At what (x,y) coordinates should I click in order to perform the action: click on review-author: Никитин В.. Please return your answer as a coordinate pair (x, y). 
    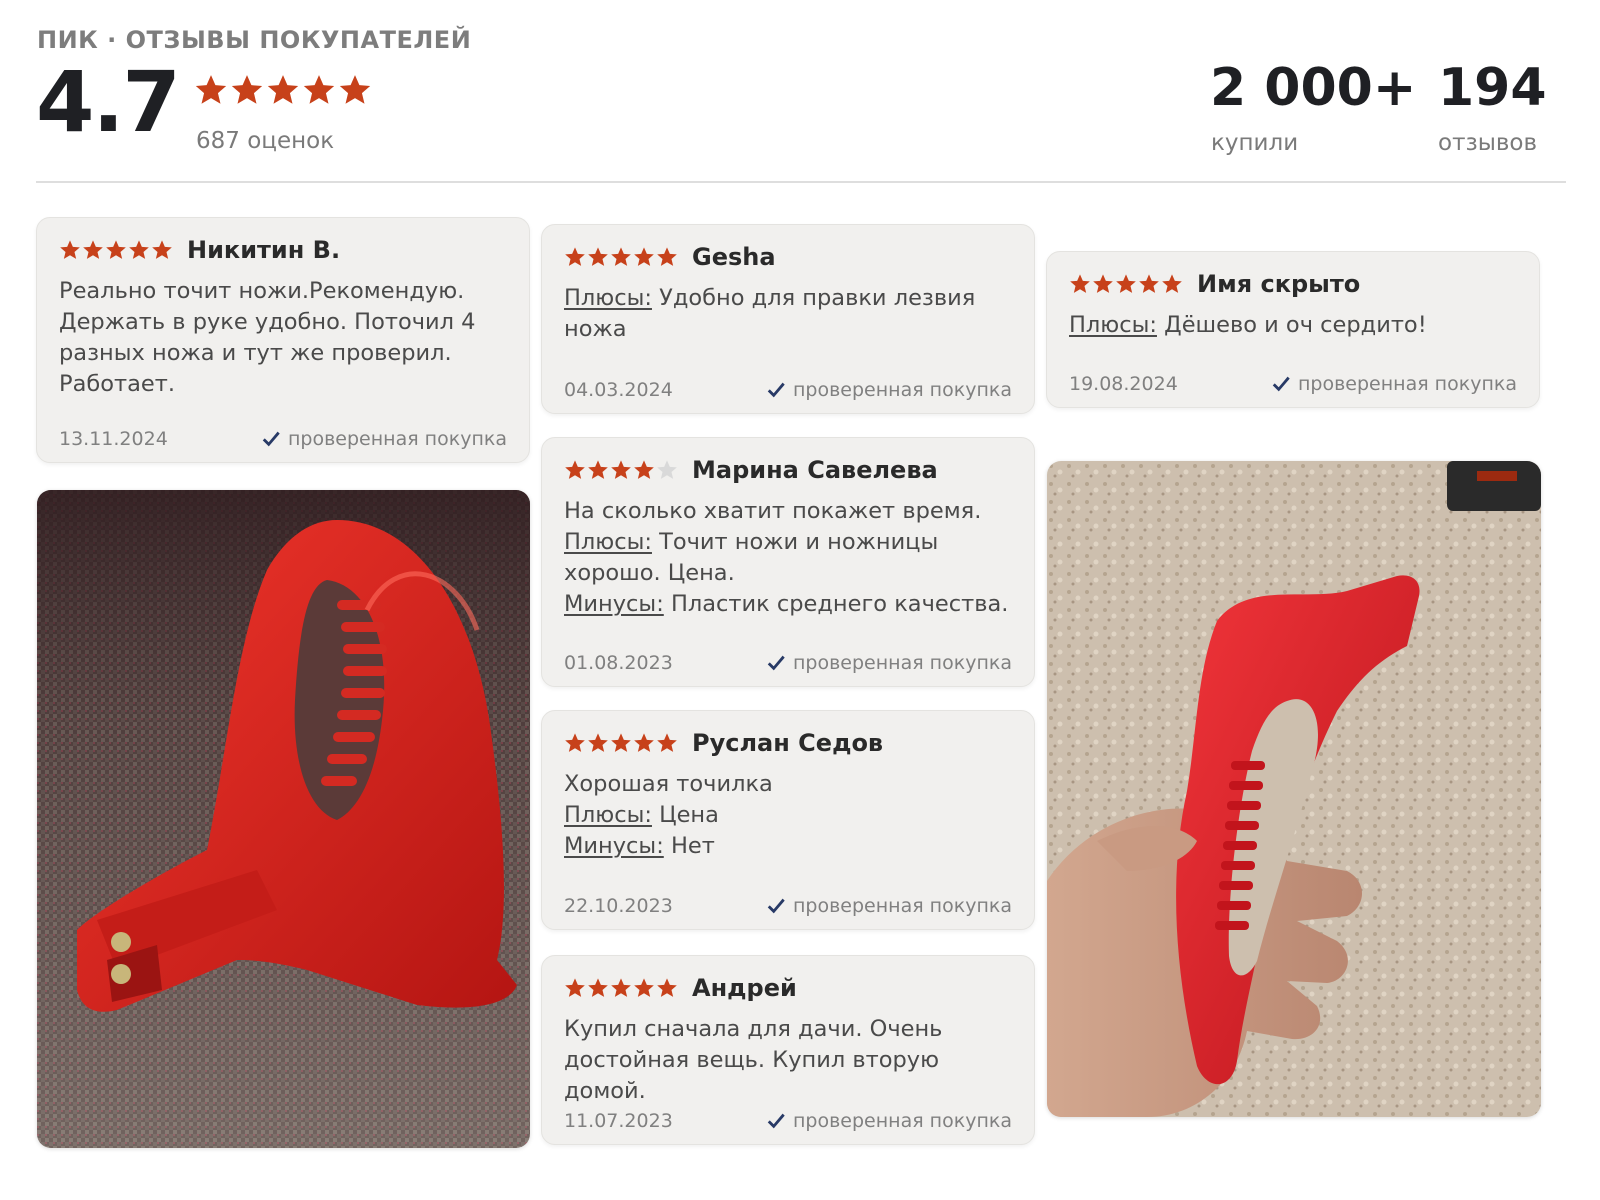
    Looking at the image, I should click on (264, 250).